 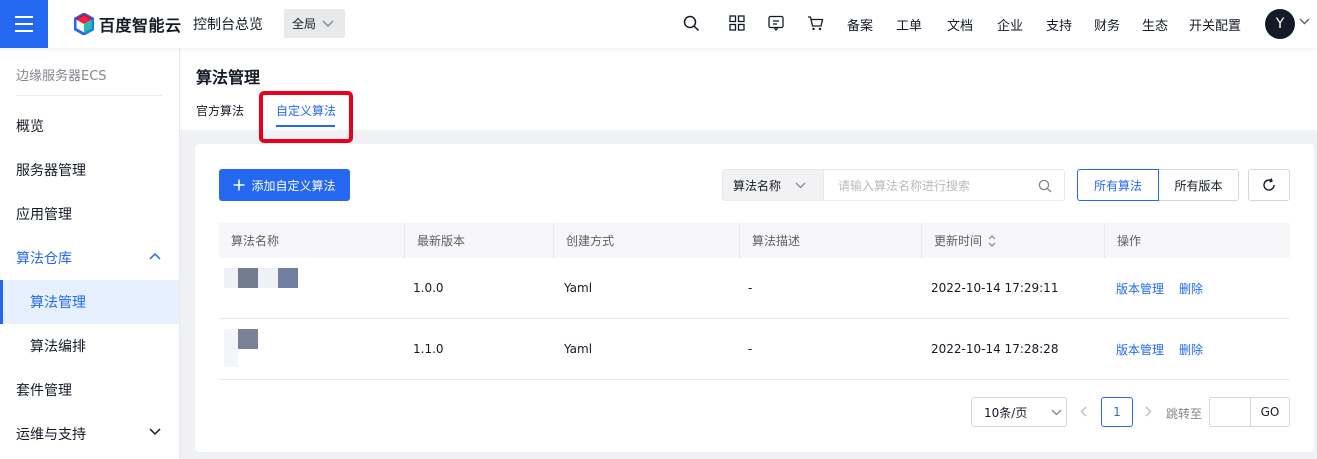 I want to click on table-header: 算法名称 最新版本 创建方式 算法描述 更新时间 操作, so click(x=754, y=240).